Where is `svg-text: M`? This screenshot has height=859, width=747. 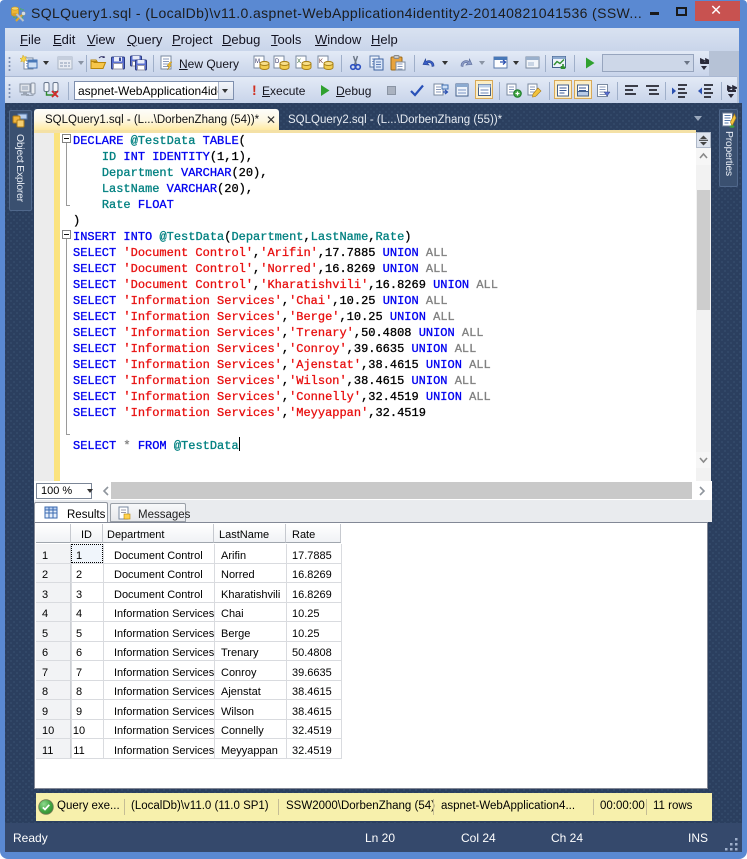
svg-text: M is located at coordinates (257, 62).